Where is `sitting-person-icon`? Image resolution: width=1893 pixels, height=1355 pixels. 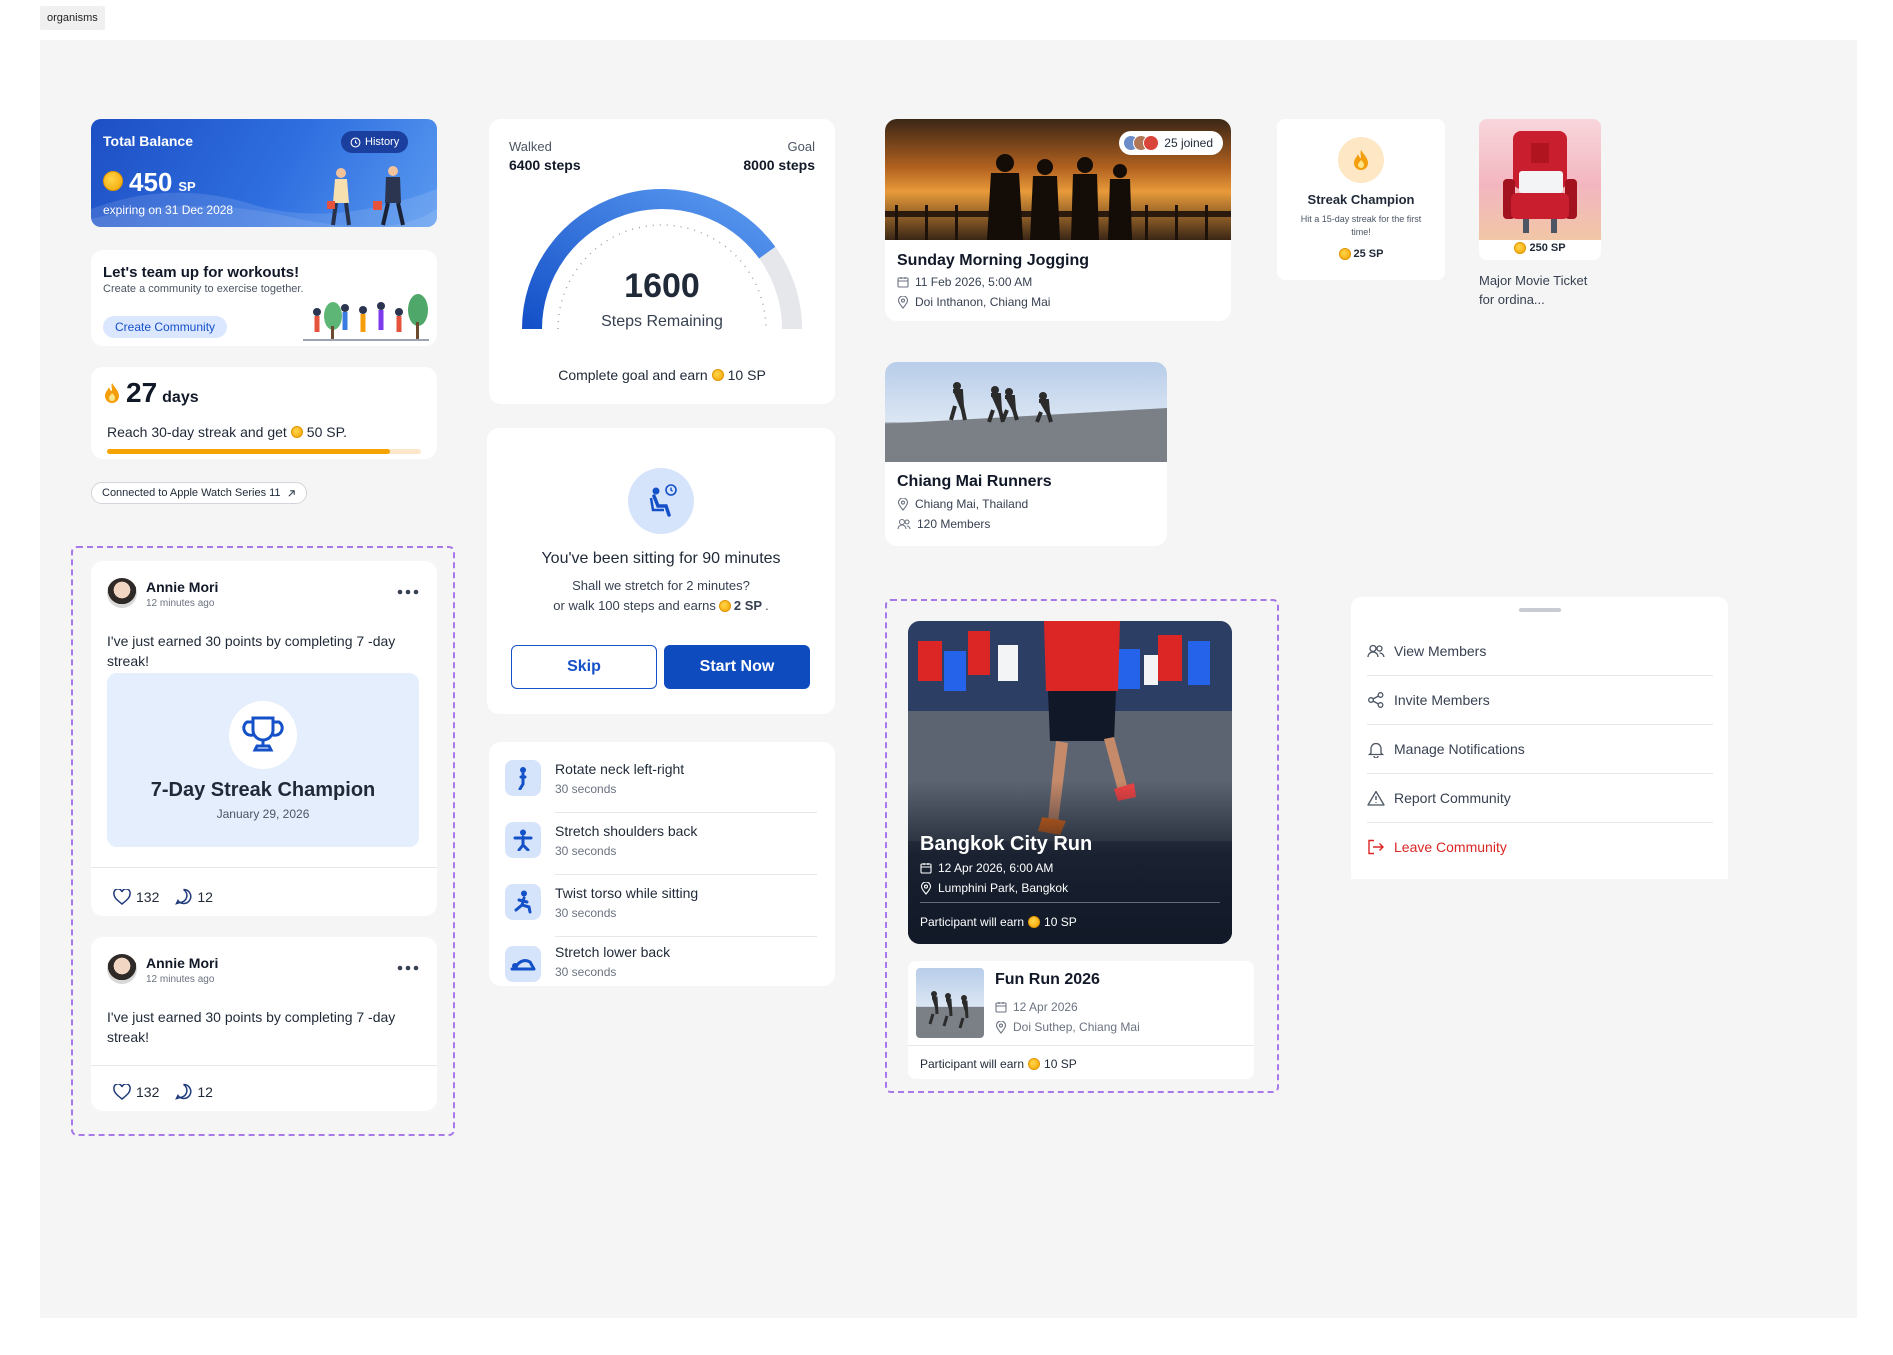 sitting-person-icon is located at coordinates (663, 500).